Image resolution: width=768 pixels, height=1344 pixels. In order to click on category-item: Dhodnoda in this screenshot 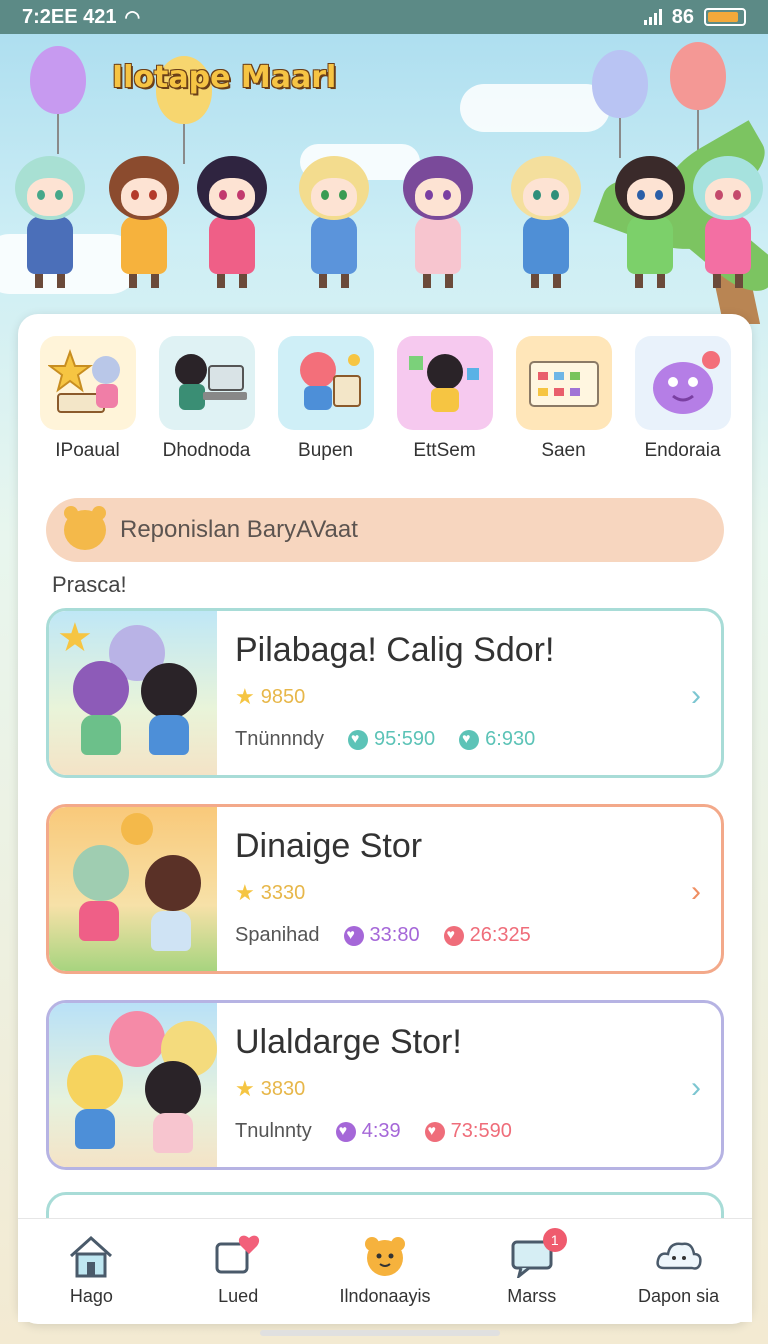, I will do `click(207, 401)`.